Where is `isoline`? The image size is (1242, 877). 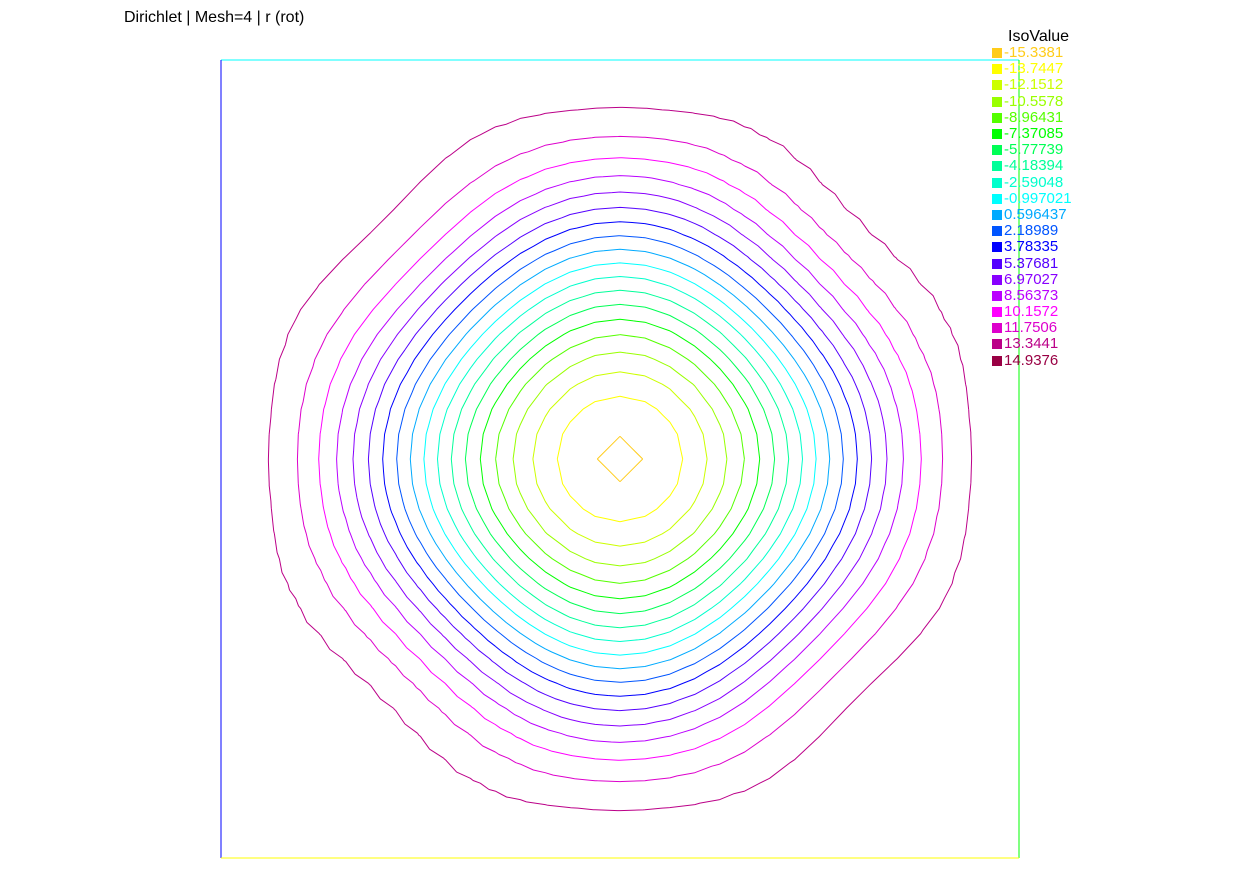
isoline is located at coordinates (620, 459).